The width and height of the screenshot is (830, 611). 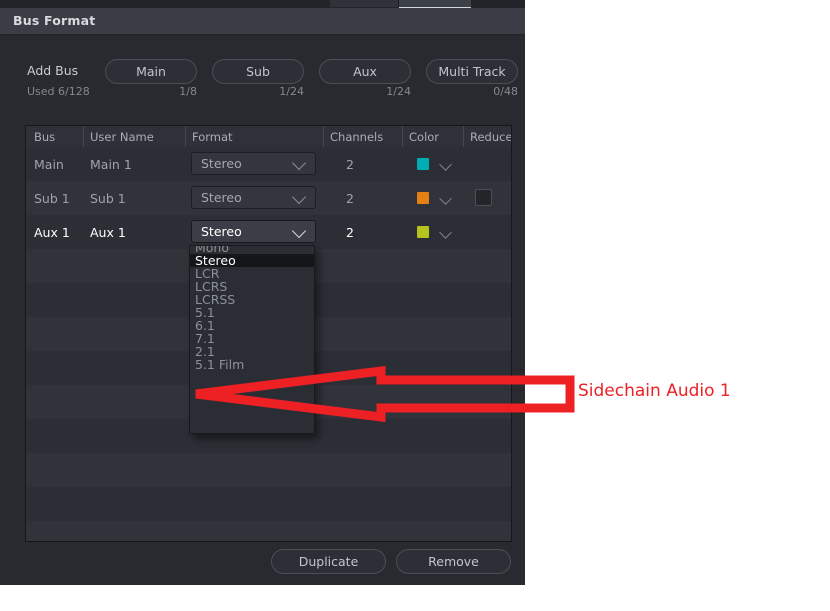 What do you see at coordinates (108, 198) in the screenshot?
I see `cell-user-name: Sub 1` at bounding box center [108, 198].